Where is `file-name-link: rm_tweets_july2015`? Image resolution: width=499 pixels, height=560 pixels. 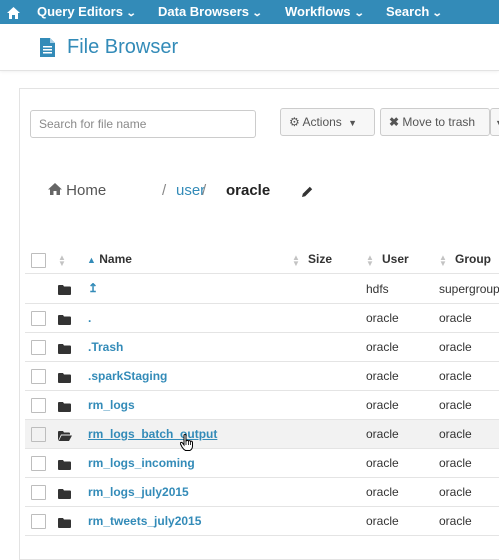 file-name-link: rm_tweets_july2015 is located at coordinates (144, 521).